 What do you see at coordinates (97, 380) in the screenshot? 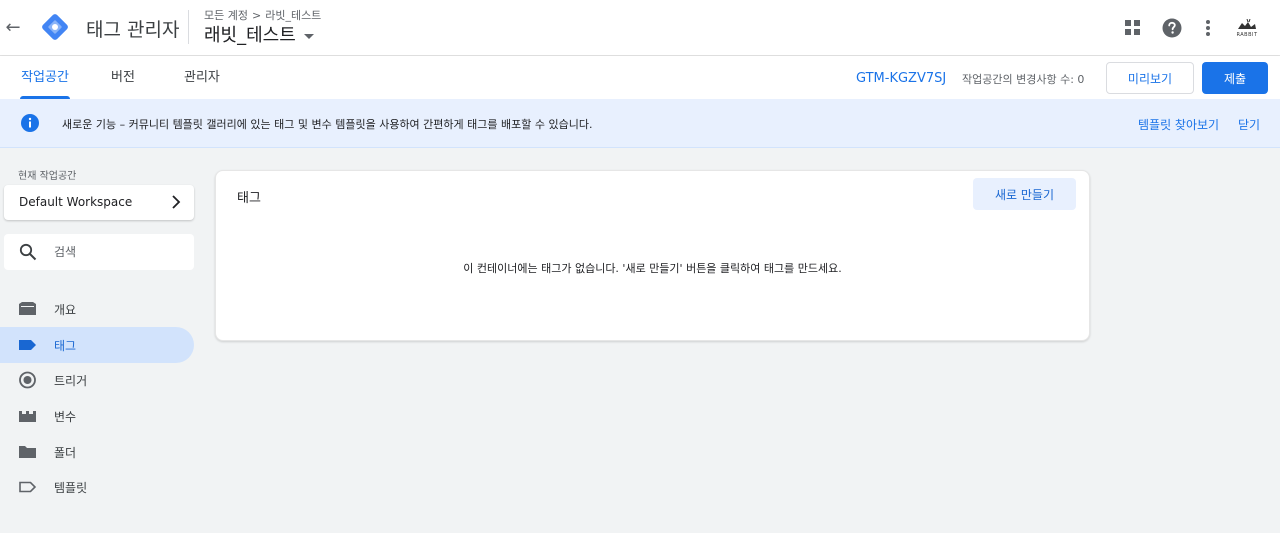
I see `sidebar-item-triggers: 트리거` at bounding box center [97, 380].